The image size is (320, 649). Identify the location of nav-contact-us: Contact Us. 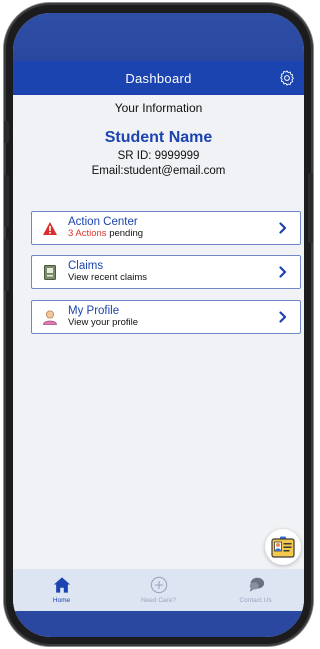
(255, 590).